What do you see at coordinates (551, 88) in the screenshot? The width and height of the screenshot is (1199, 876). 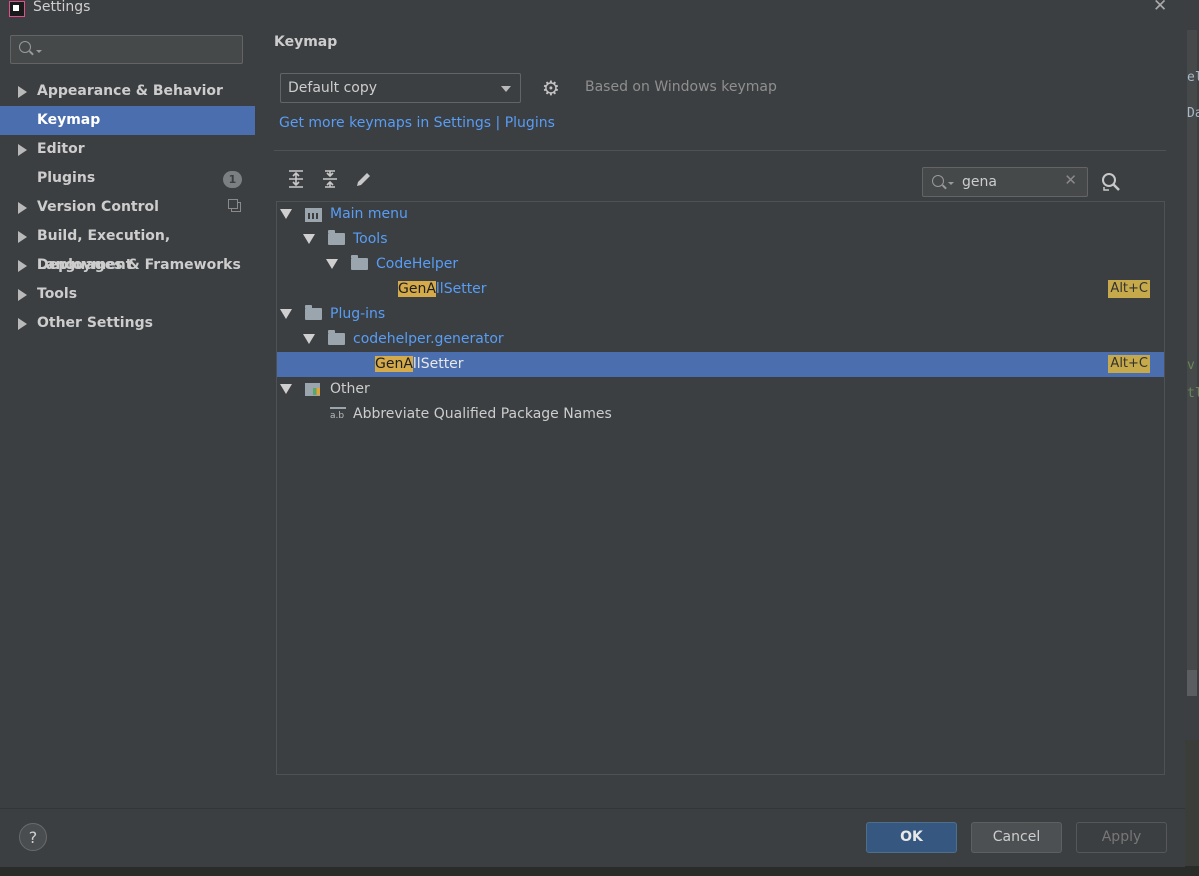 I see `gear-icon: ⚙` at bounding box center [551, 88].